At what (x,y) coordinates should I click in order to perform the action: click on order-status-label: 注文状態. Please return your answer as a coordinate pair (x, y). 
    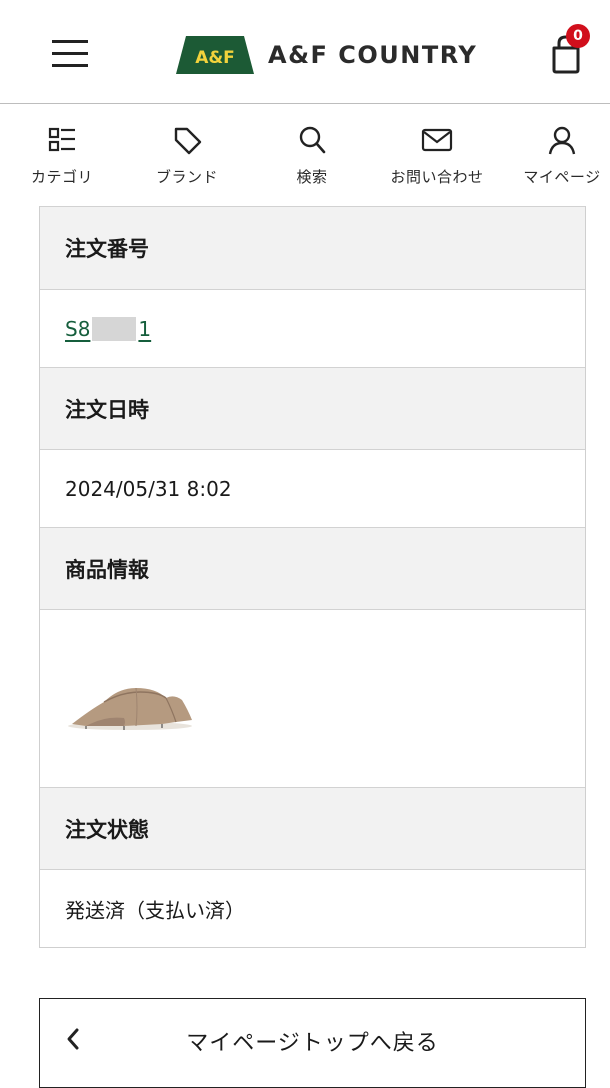
    Looking at the image, I should click on (107, 829).